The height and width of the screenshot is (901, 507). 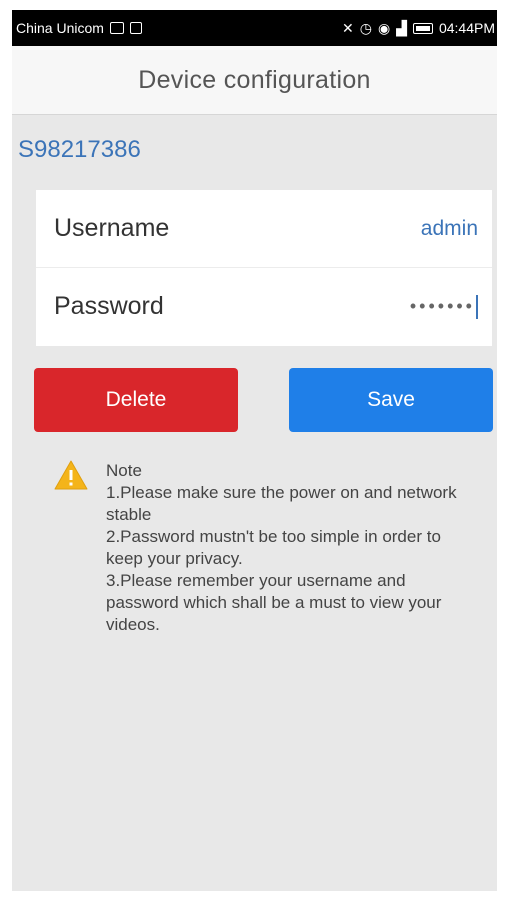 I want to click on device-id: S98217386, so click(x=79, y=149).